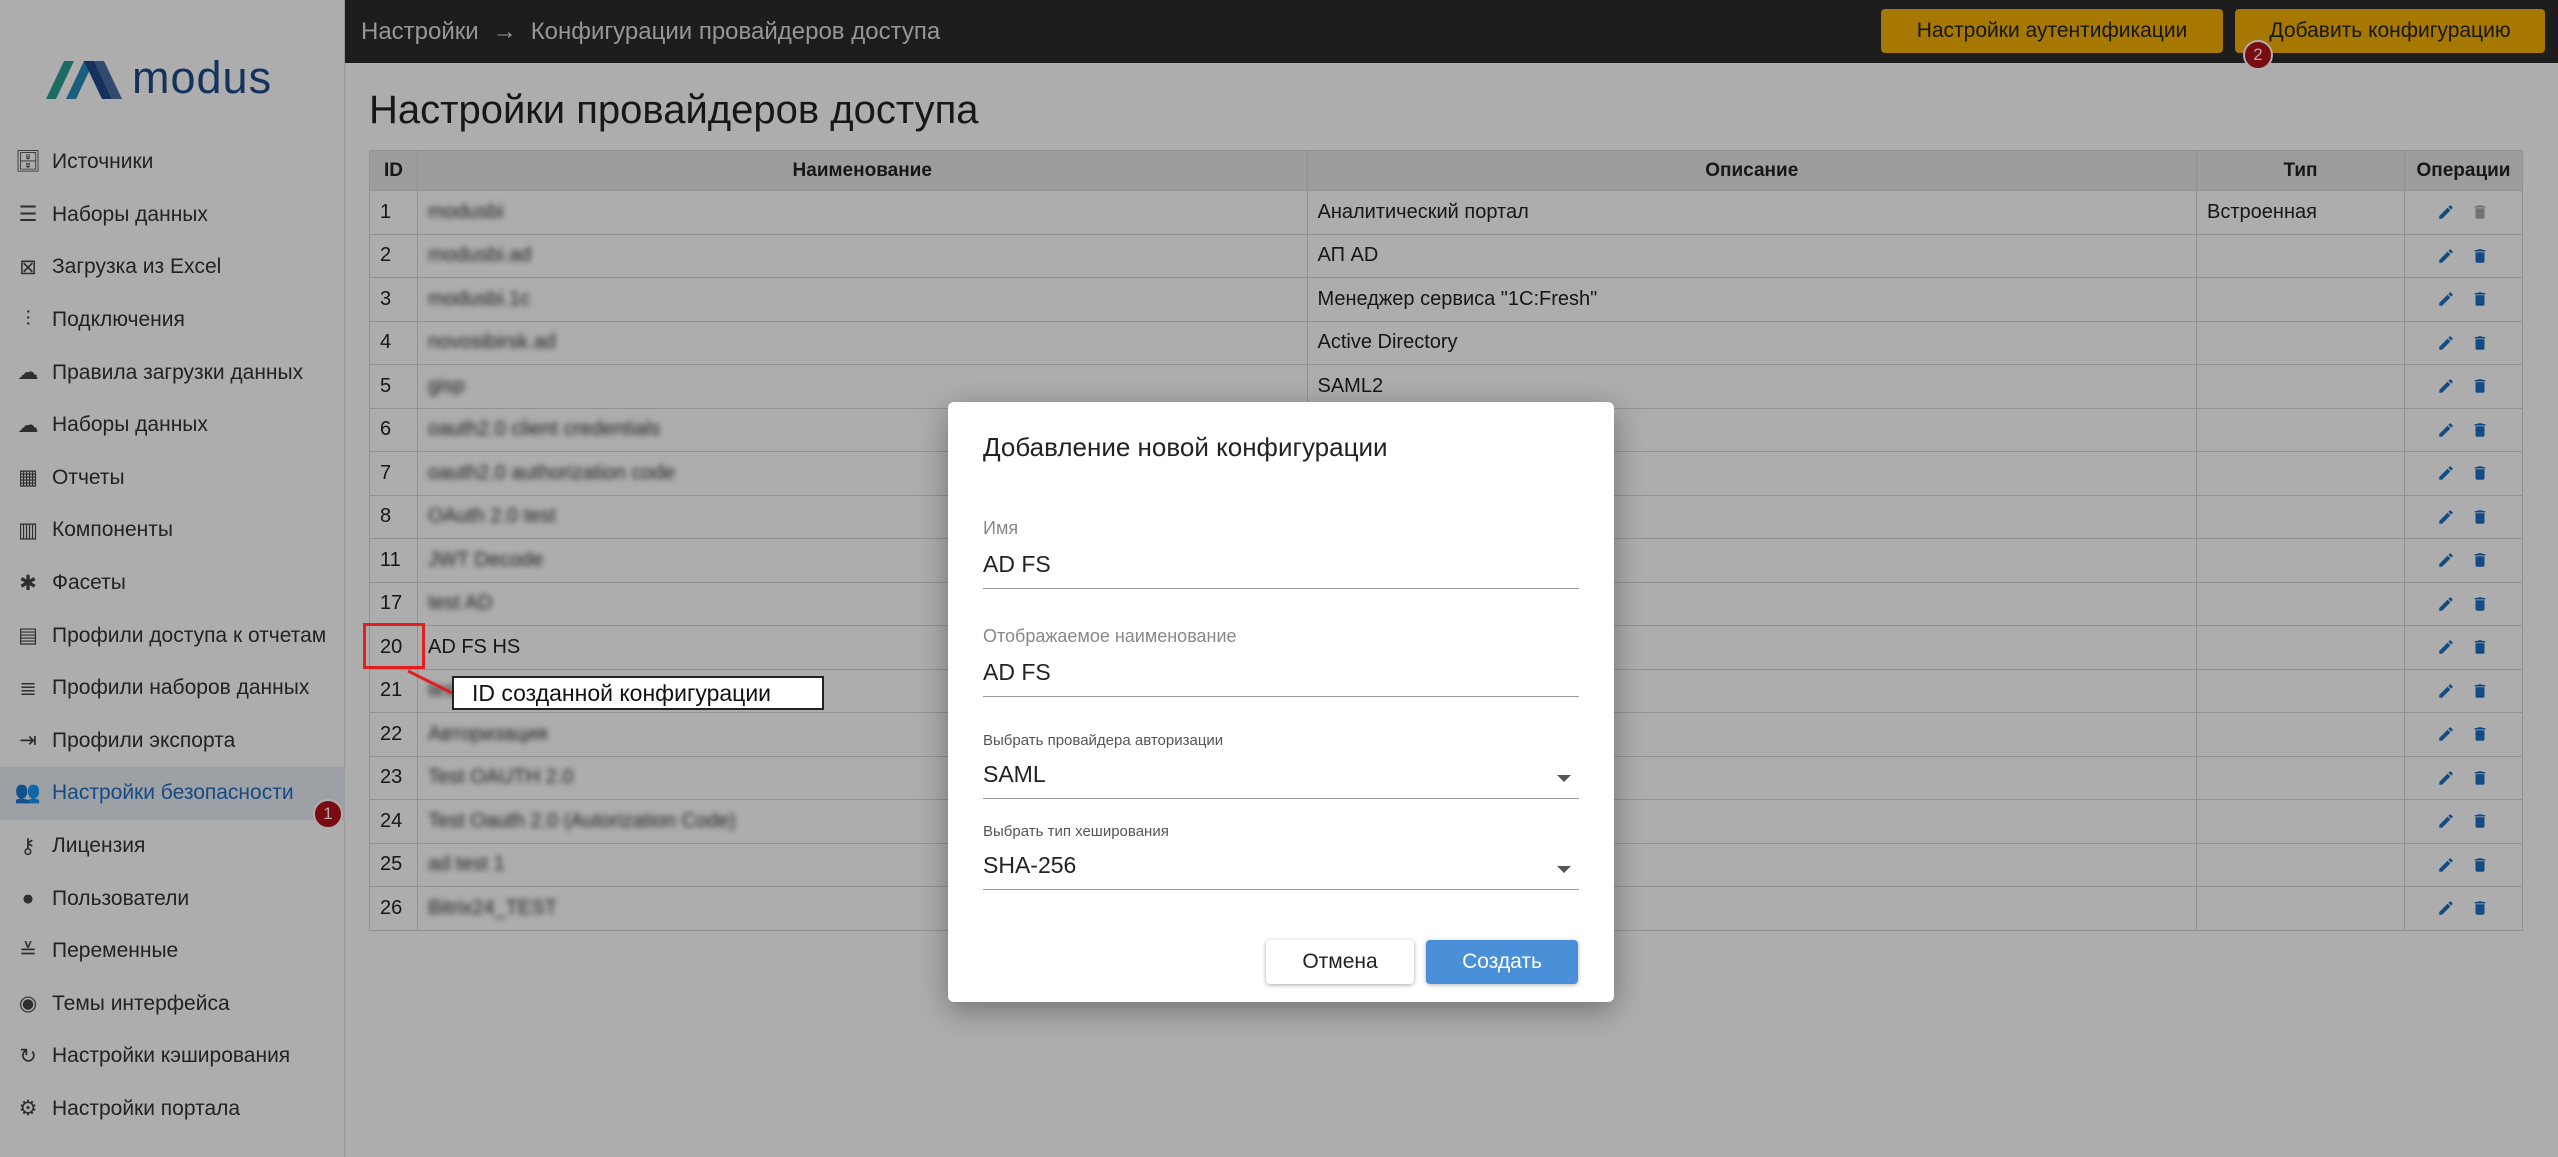 The height and width of the screenshot is (1157, 2558). I want to click on hash-select: Выбрать тип хеширования SHA-256, so click(1281, 856).